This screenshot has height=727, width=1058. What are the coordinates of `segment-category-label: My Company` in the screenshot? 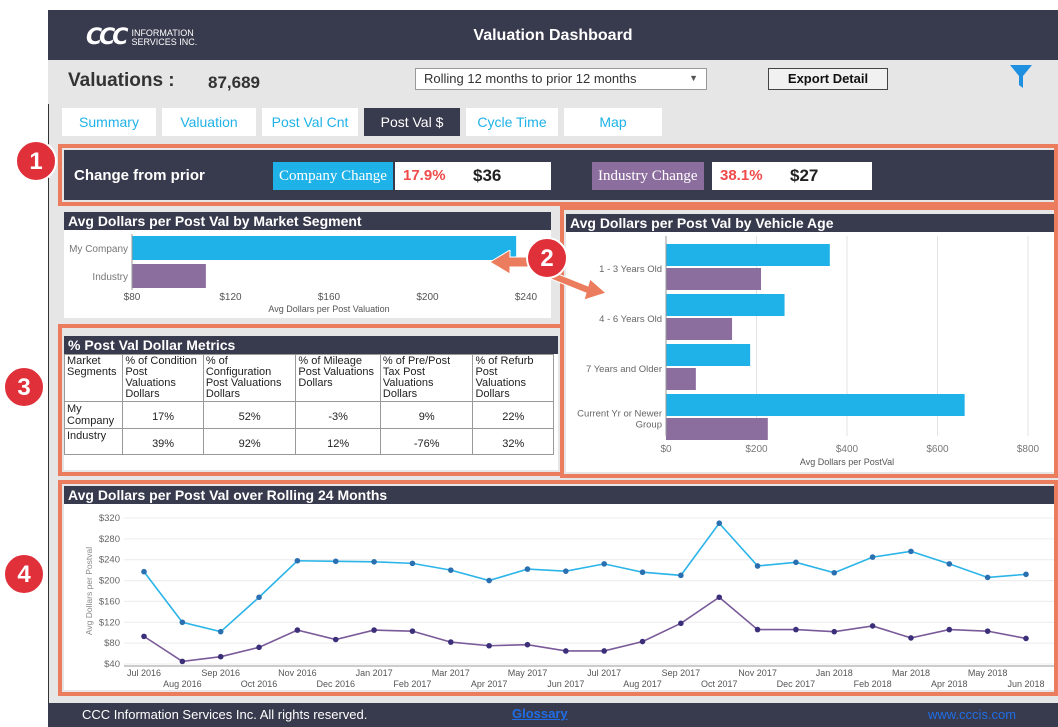 It's located at (98, 249).